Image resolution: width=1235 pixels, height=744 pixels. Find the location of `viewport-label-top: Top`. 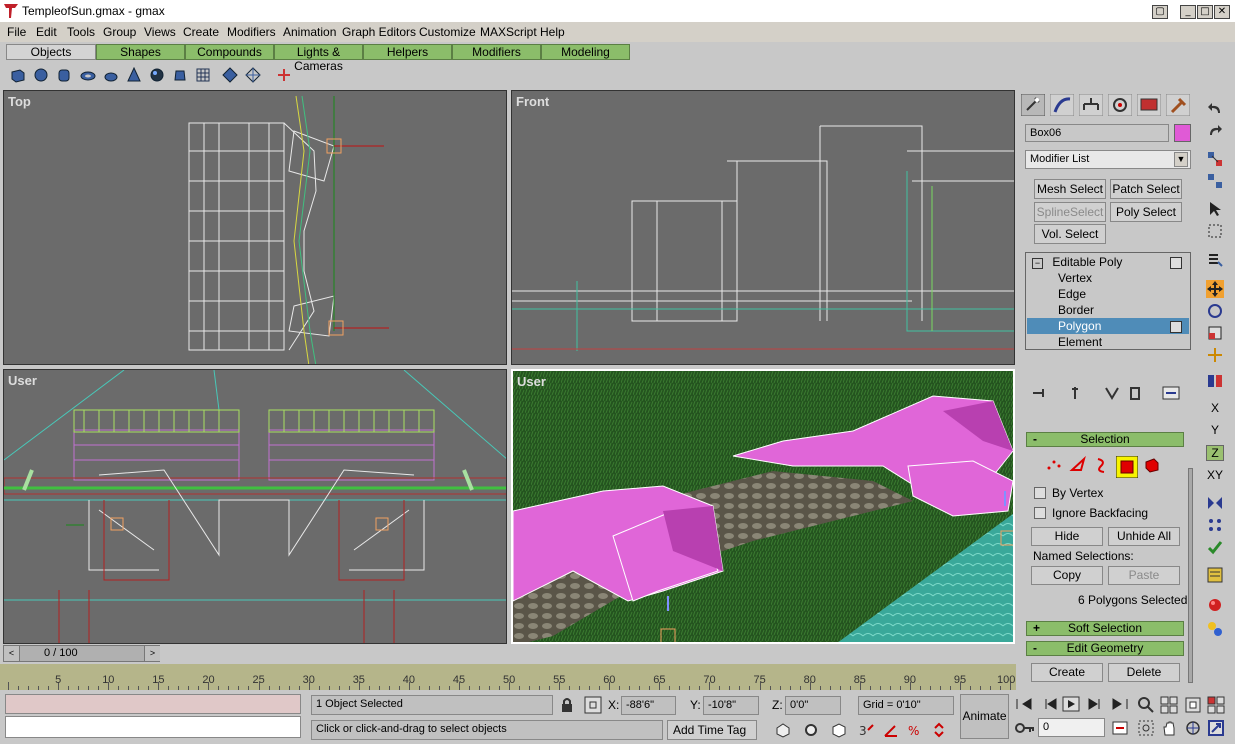

viewport-label-top: Top is located at coordinates (19, 101).